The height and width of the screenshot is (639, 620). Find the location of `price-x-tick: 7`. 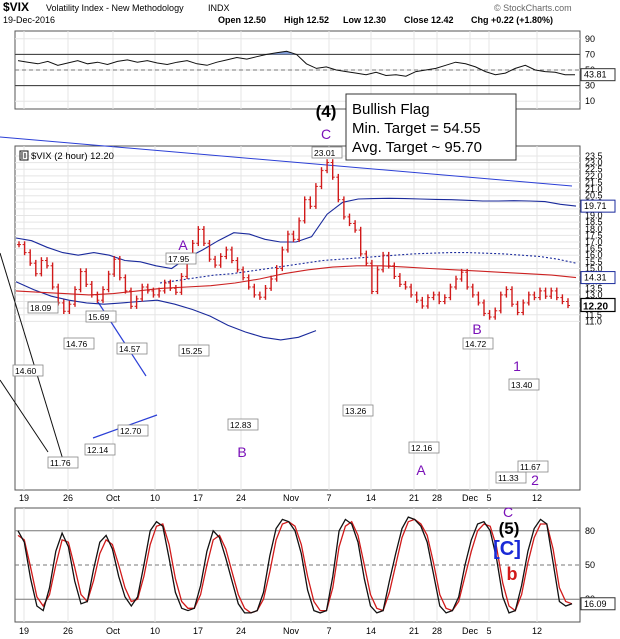

price-x-tick: 7 is located at coordinates (328, 498).